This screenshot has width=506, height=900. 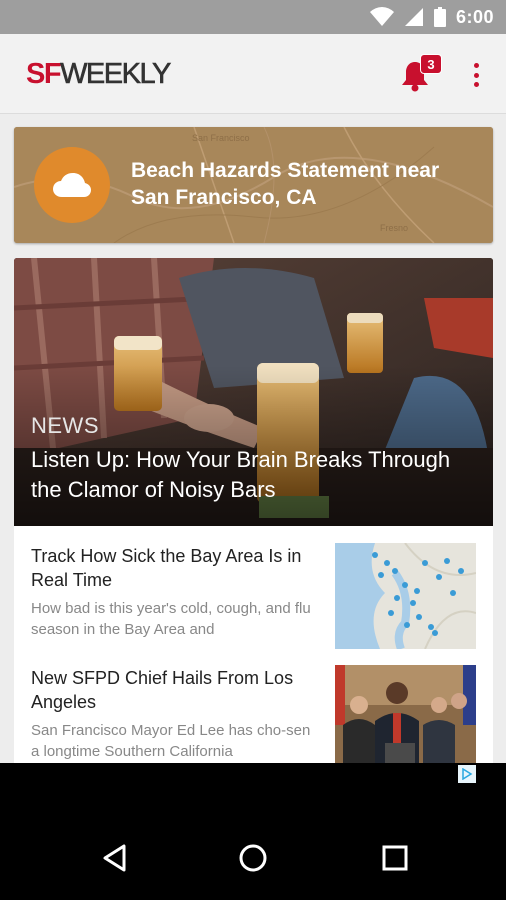 What do you see at coordinates (115, 858) in the screenshot?
I see `back-icon` at bounding box center [115, 858].